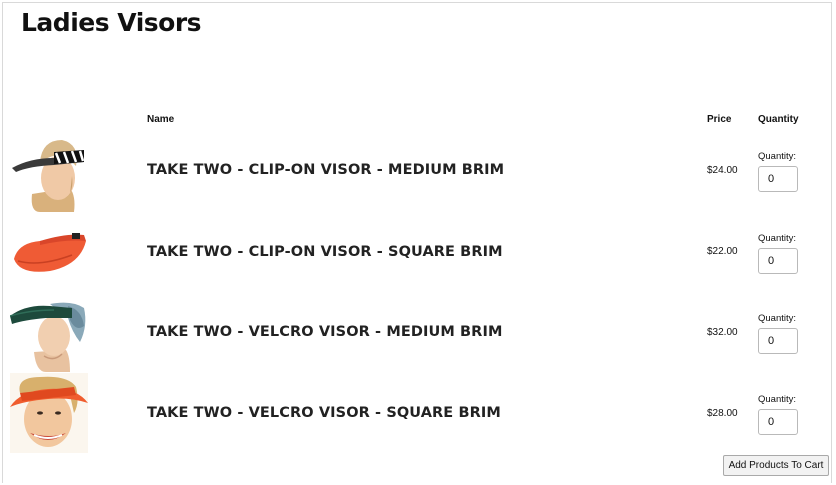  I want to click on product-price: $32.00, so click(722, 332).